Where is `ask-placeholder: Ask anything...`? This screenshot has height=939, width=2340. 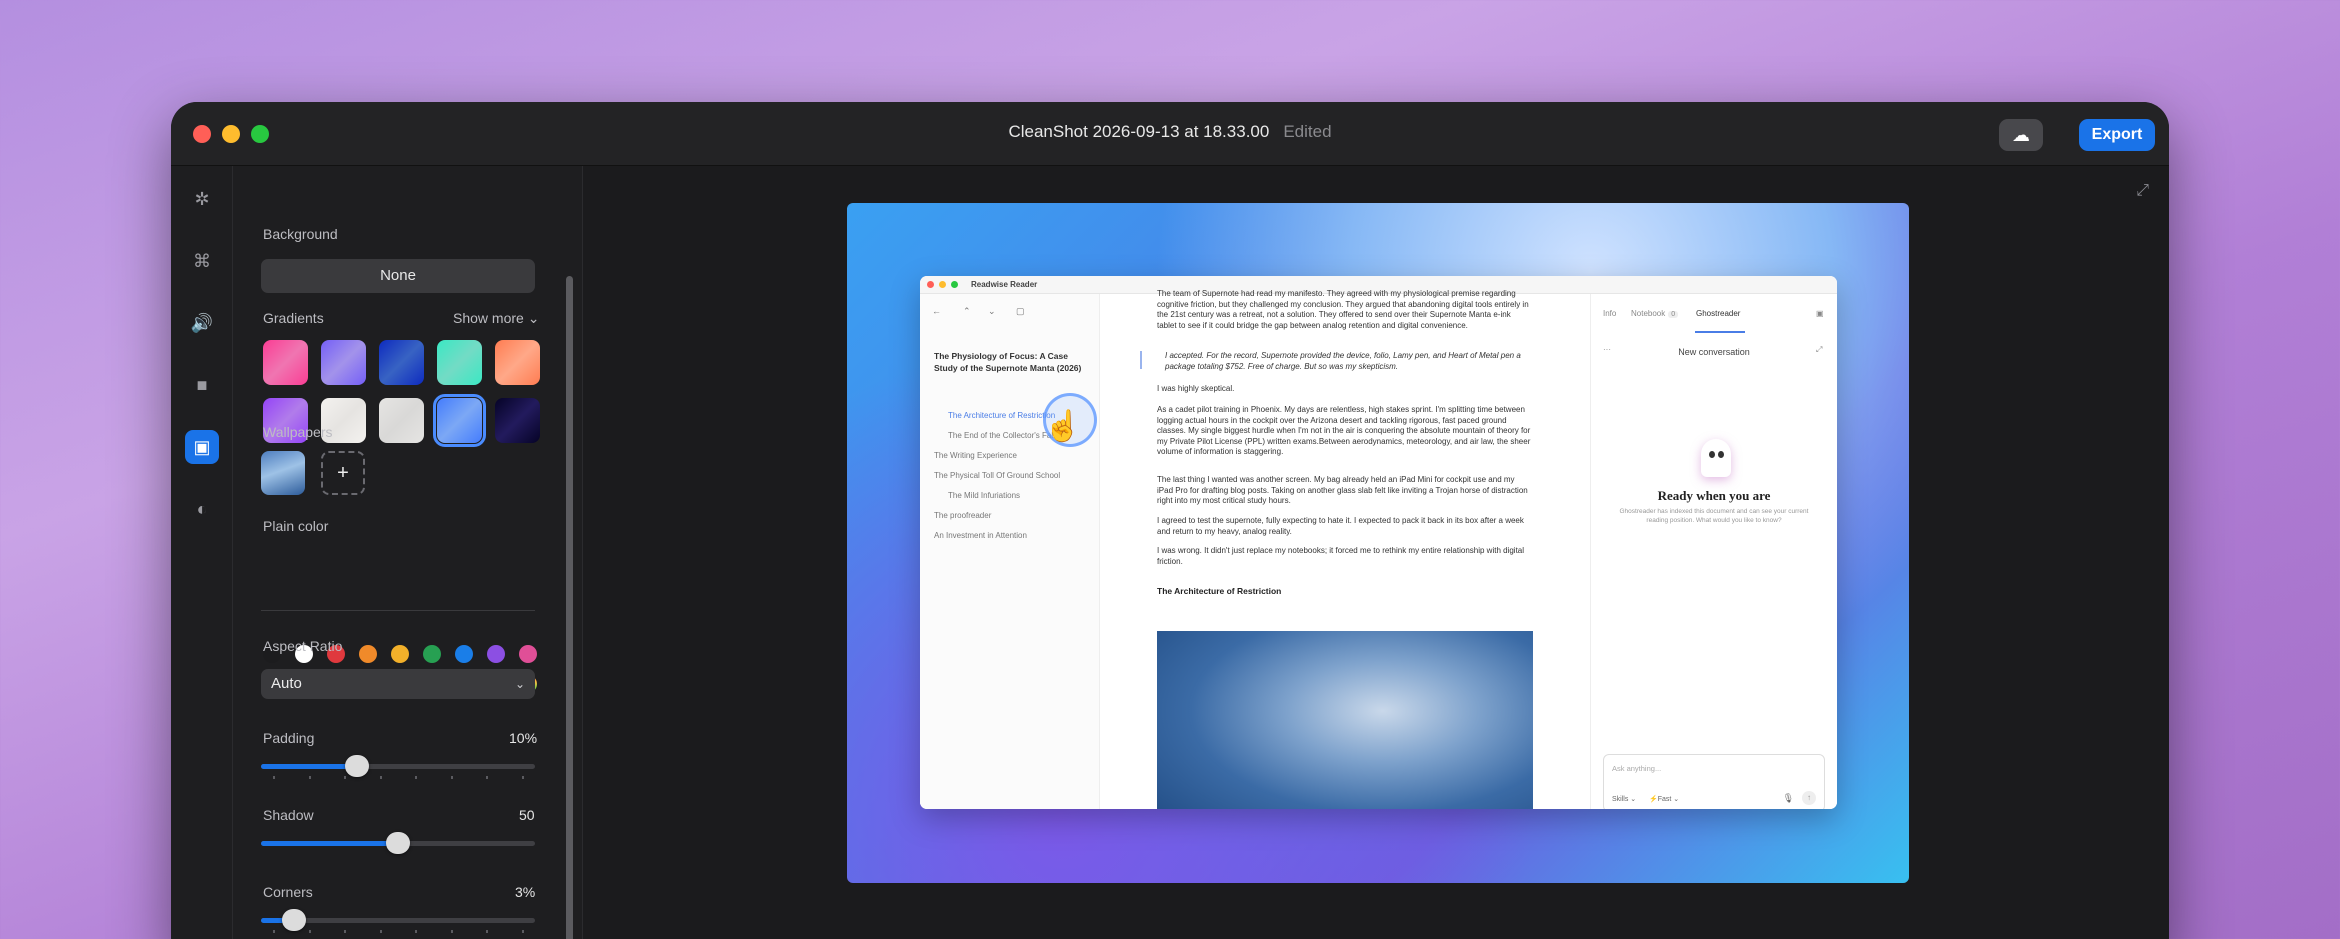 ask-placeholder: Ask anything... is located at coordinates (1637, 768).